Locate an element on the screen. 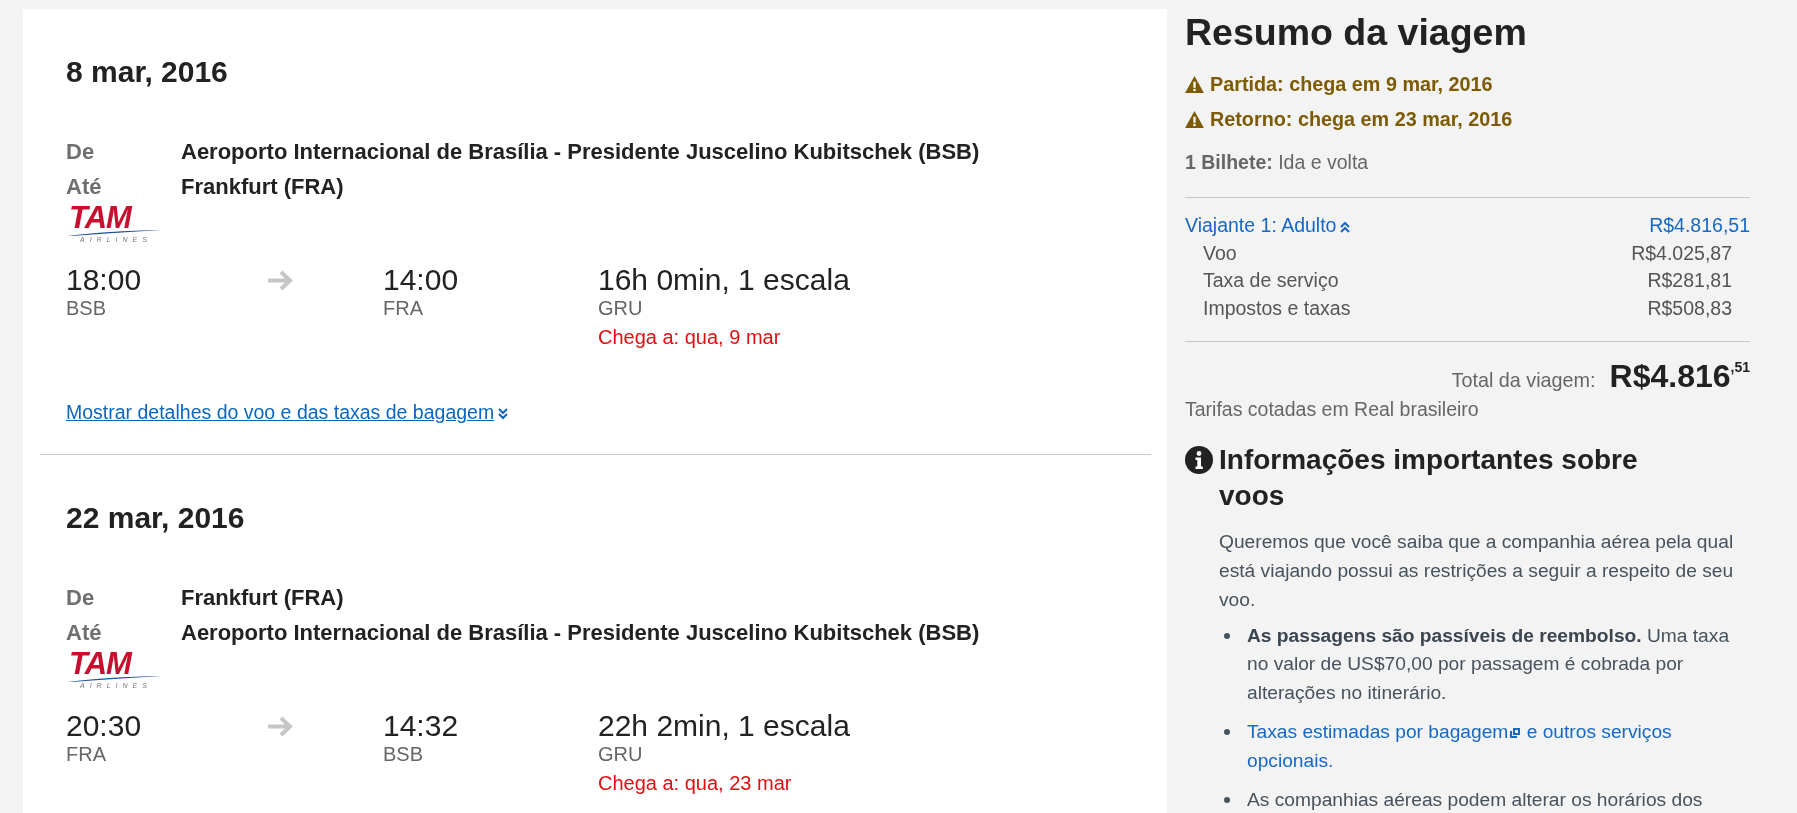  info-heading: Informações importantes sobre voos is located at coordinates (1429, 477).